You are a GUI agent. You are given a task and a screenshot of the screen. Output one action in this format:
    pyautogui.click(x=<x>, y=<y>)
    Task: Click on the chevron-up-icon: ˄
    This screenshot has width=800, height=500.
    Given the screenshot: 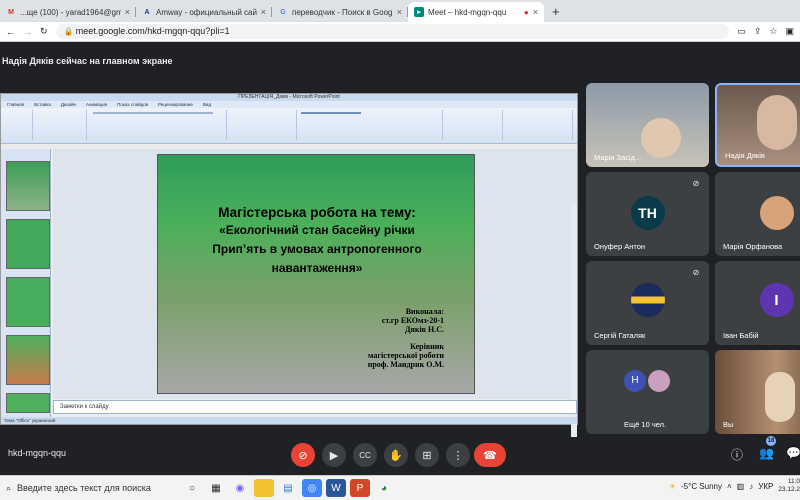 What is the action you would take?
    pyautogui.click(x=729, y=486)
    